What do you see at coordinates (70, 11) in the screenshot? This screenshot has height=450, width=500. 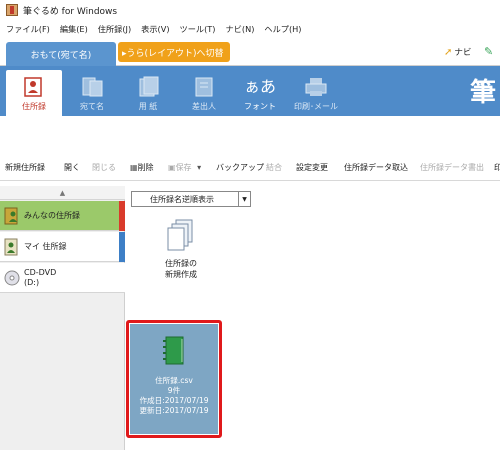 I see `window-title: 筆ぐるめ for Windows` at bounding box center [70, 11].